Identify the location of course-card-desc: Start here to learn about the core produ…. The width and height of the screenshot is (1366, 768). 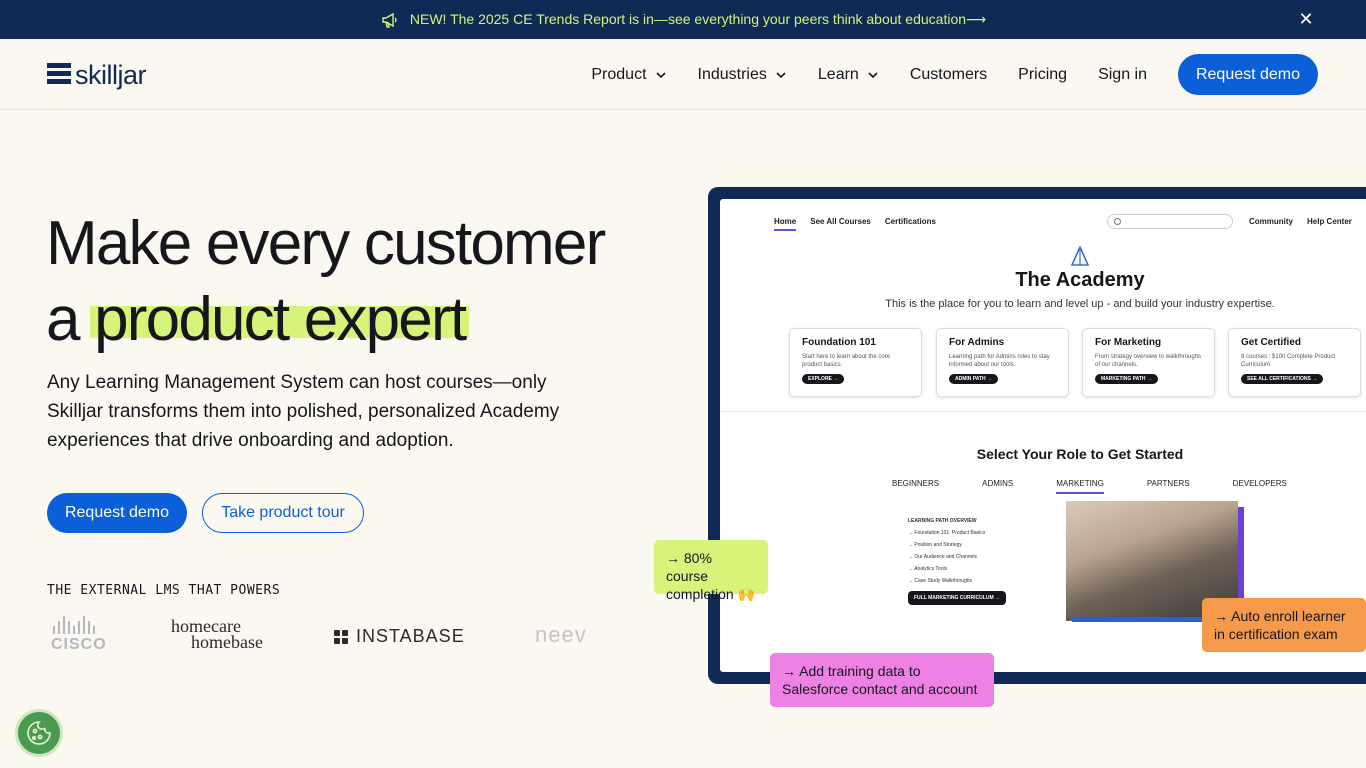
(846, 361).